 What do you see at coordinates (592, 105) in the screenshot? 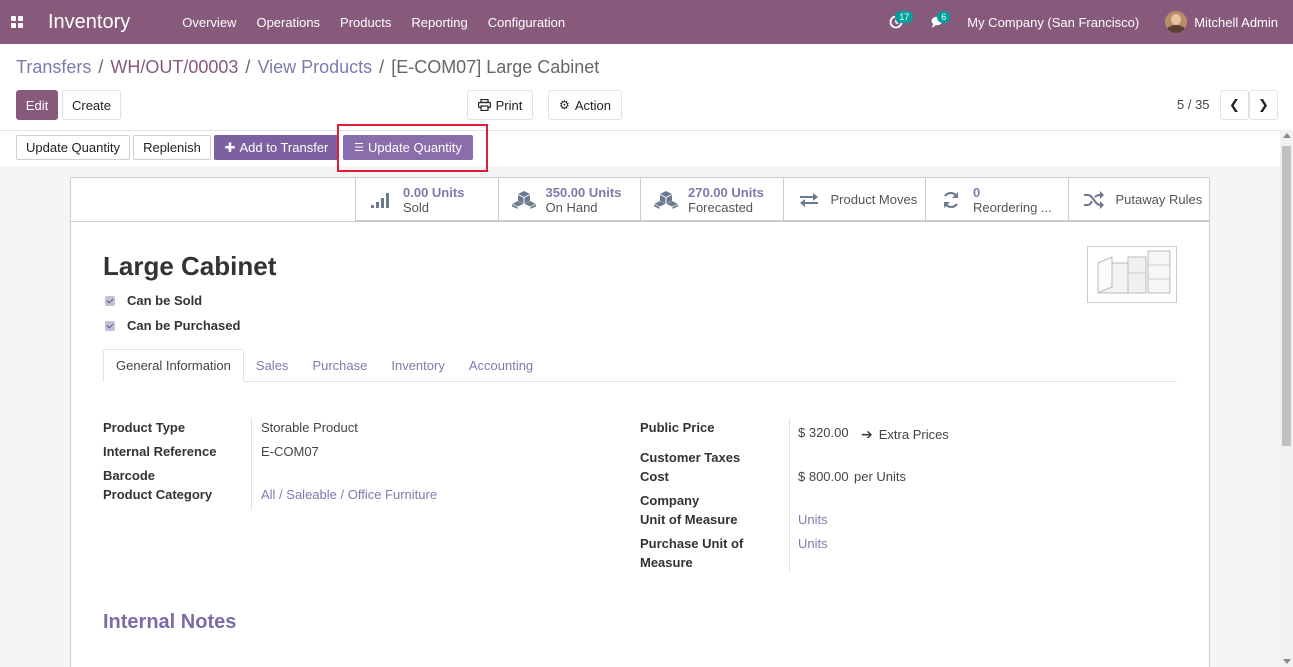
I see `action-label: Action` at bounding box center [592, 105].